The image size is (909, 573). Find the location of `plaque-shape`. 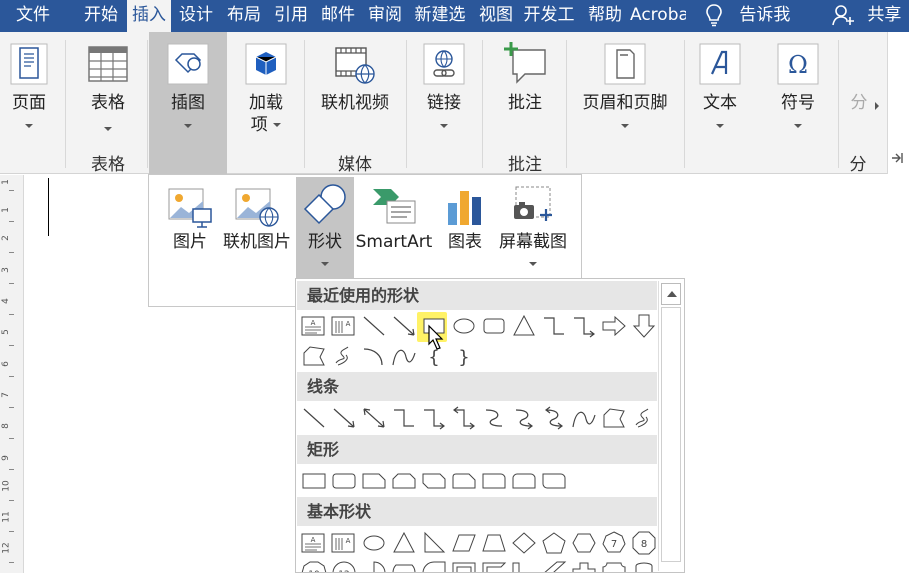

plaque-shape is located at coordinates (614, 566).